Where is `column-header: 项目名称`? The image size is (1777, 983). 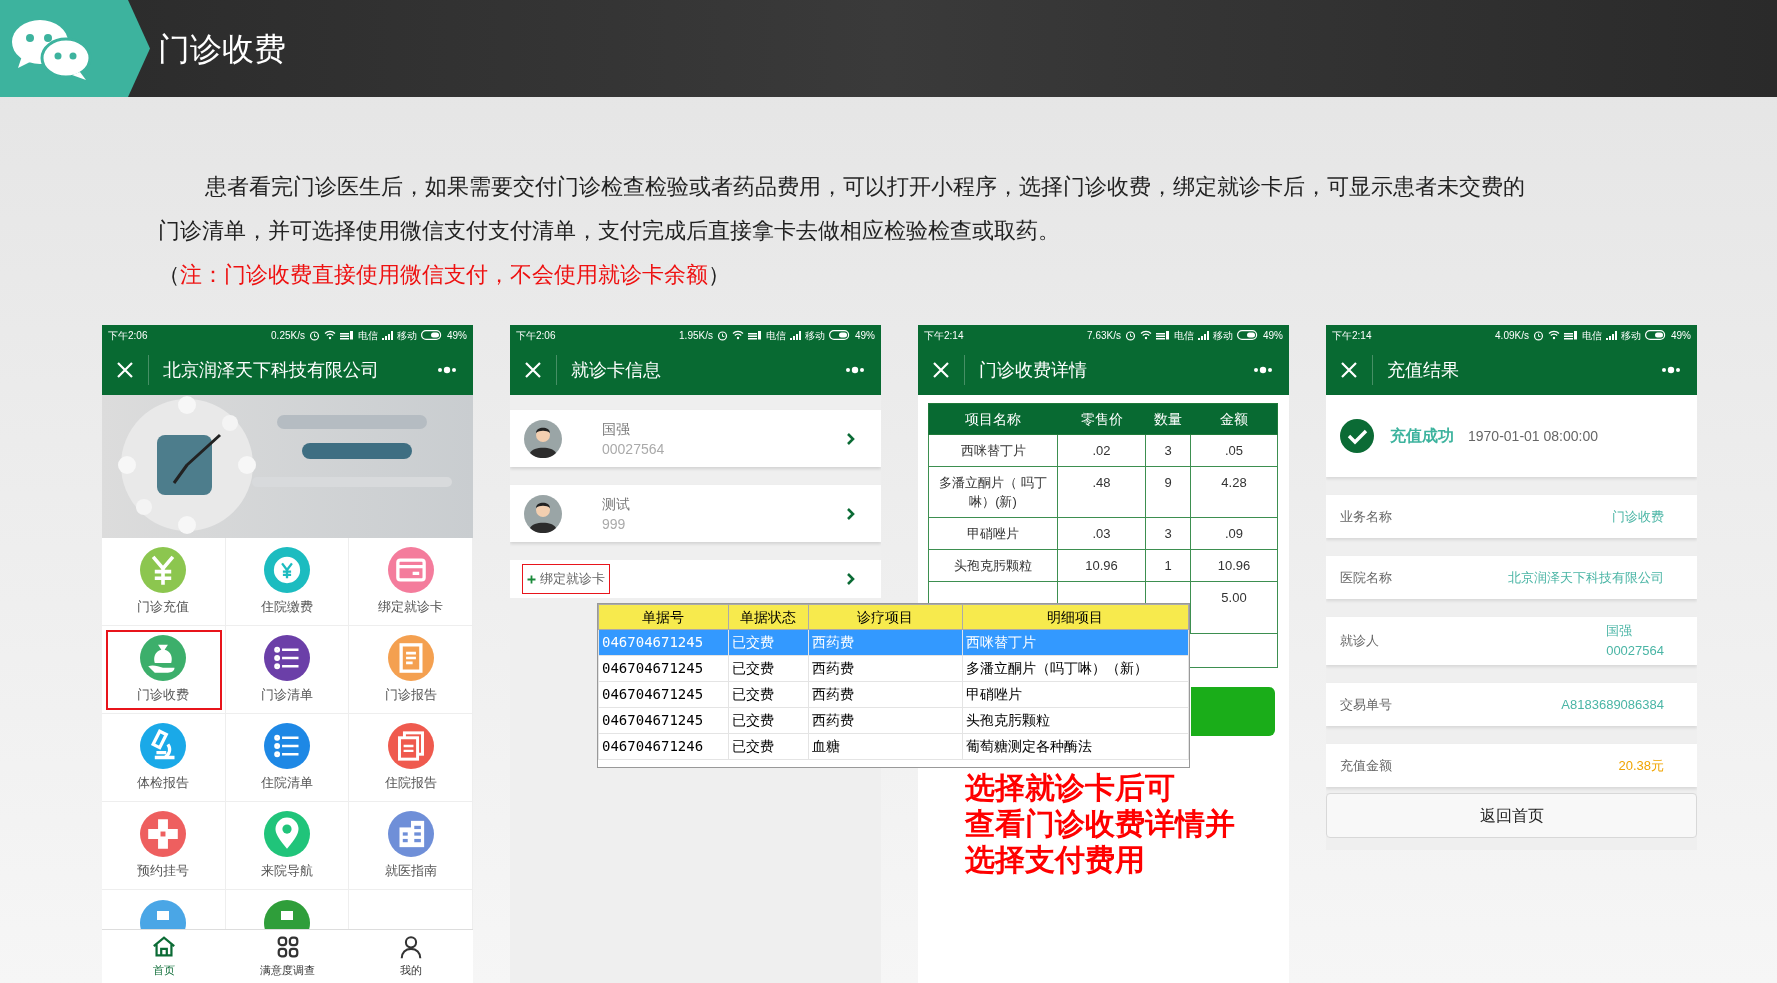
column-header: 项目名称 is located at coordinates (993, 419).